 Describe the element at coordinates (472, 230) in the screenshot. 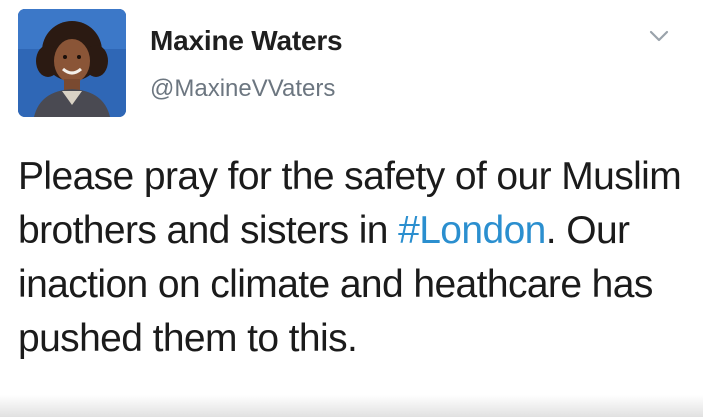

I see `hashtag-link: #London` at that location.